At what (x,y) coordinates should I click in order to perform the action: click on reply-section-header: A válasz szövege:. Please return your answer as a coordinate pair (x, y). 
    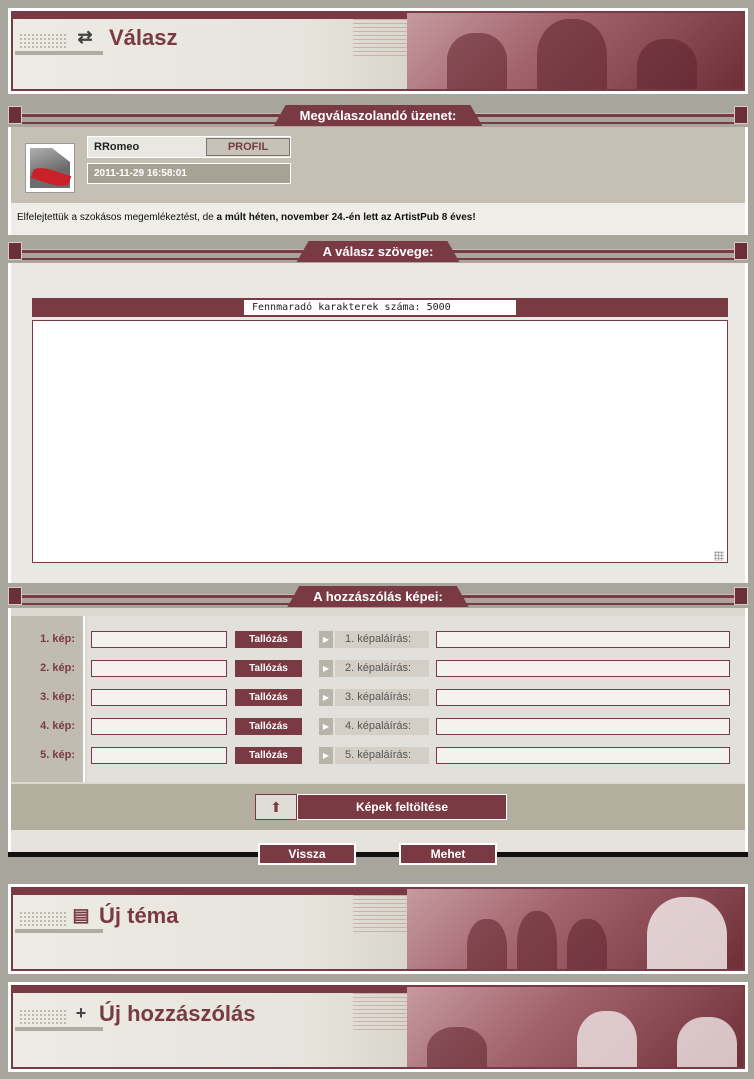
    Looking at the image, I should click on (378, 251).